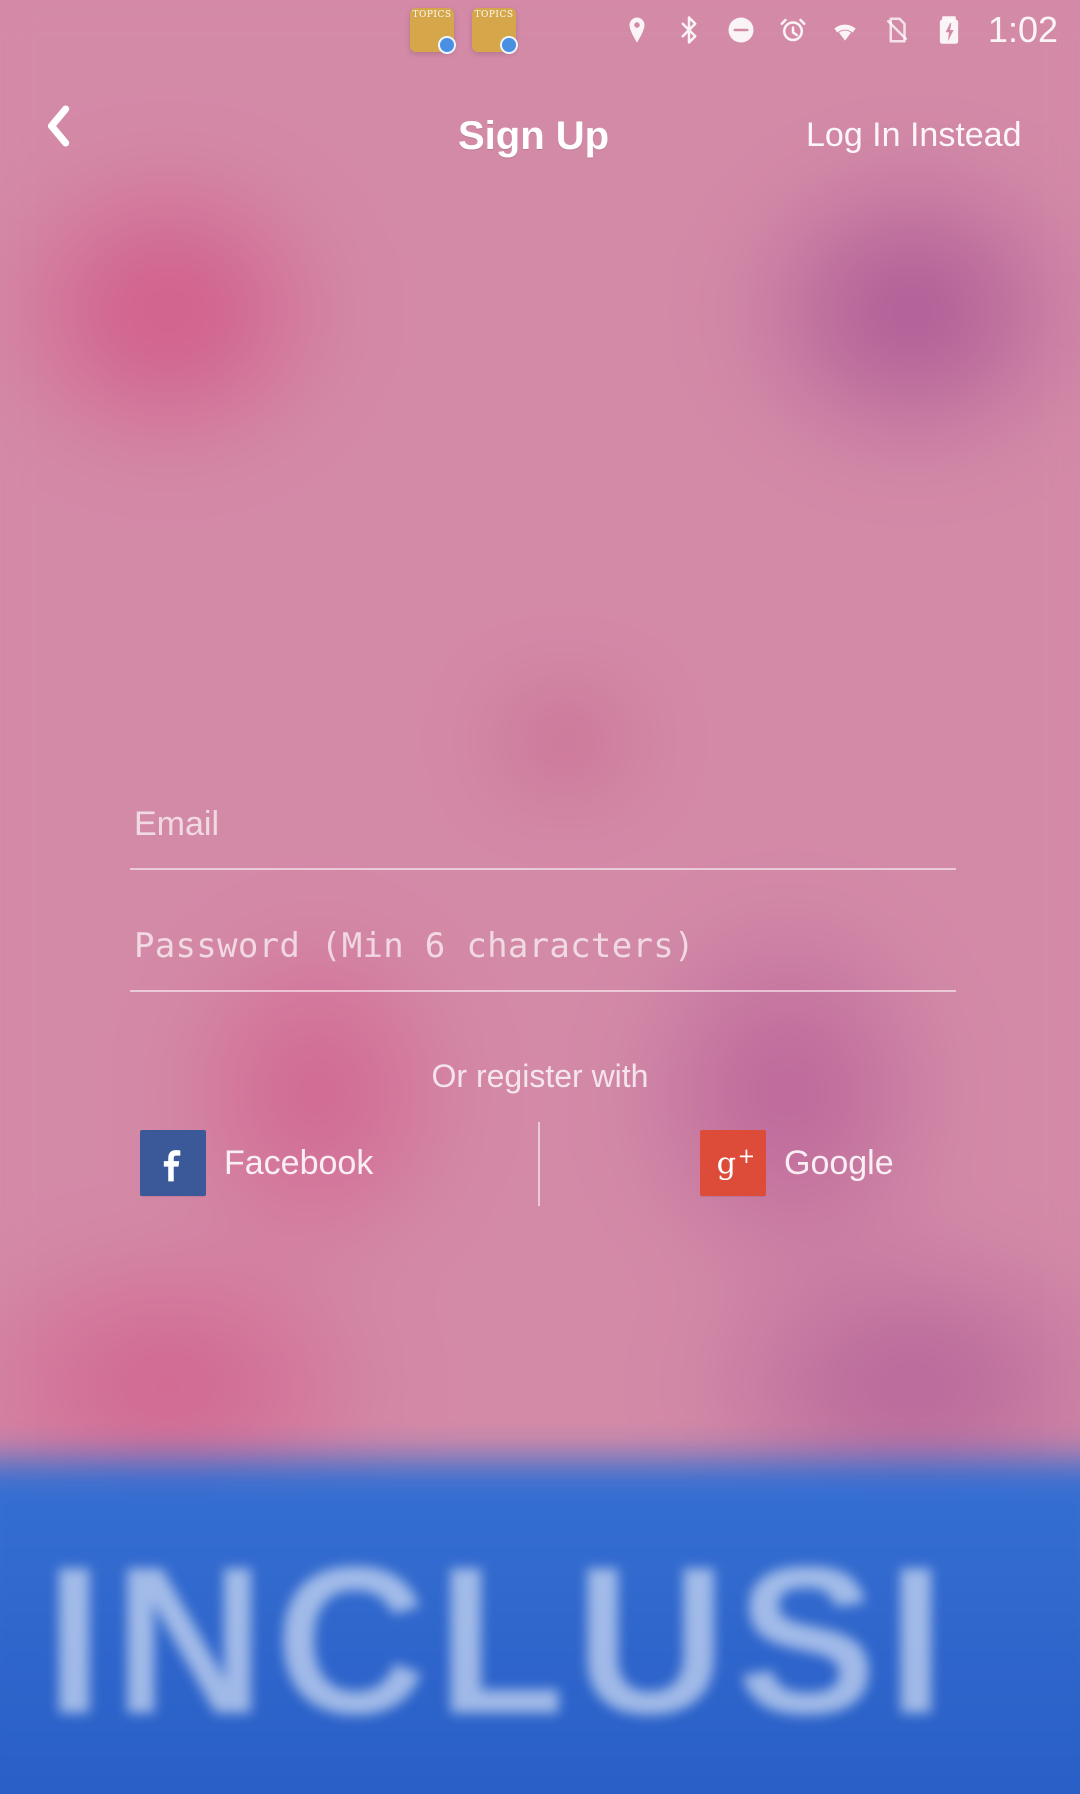 The height and width of the screenshot is (1794, 1080). Describe the element at coordinates (637, 30) in the screenshot. I see `location-icon` at that location.